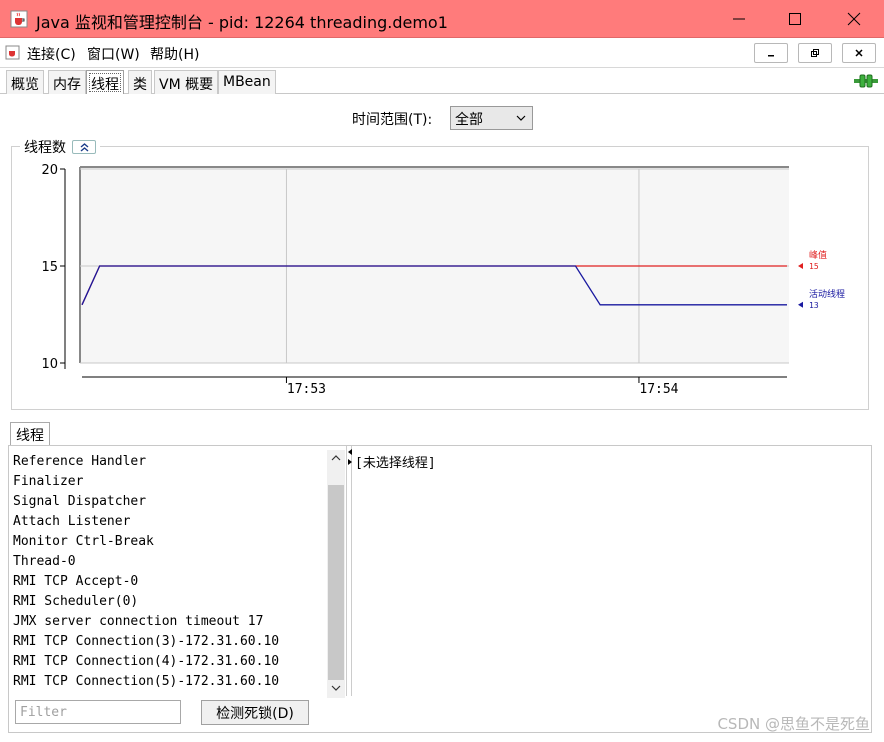 Image resolution: width=884 pixels, height=742 pixels. Describe the element at coordinates (44, 561) in the screenshot. I see `thread-list-item: Thread-0` at that location.